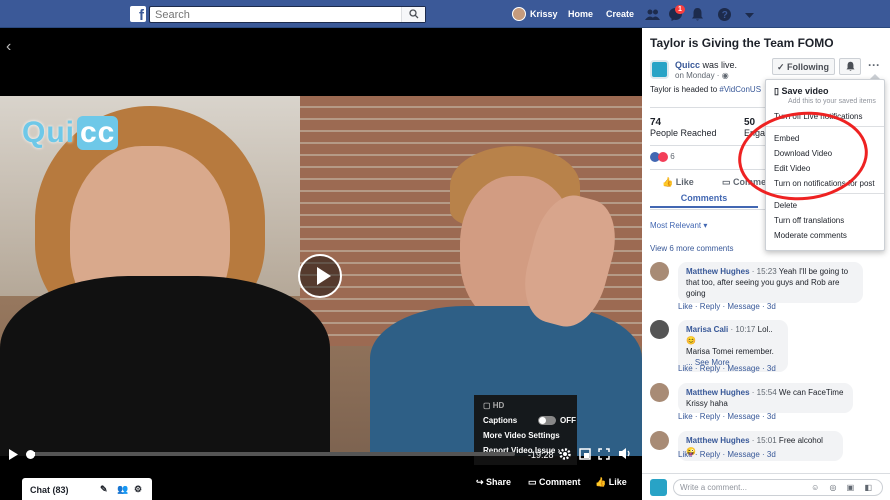 The image size is (890, 500). What do you see at coordinates (519, 14) in the screenshot?
I see `user-avatar` at bounding box center [519, 14].